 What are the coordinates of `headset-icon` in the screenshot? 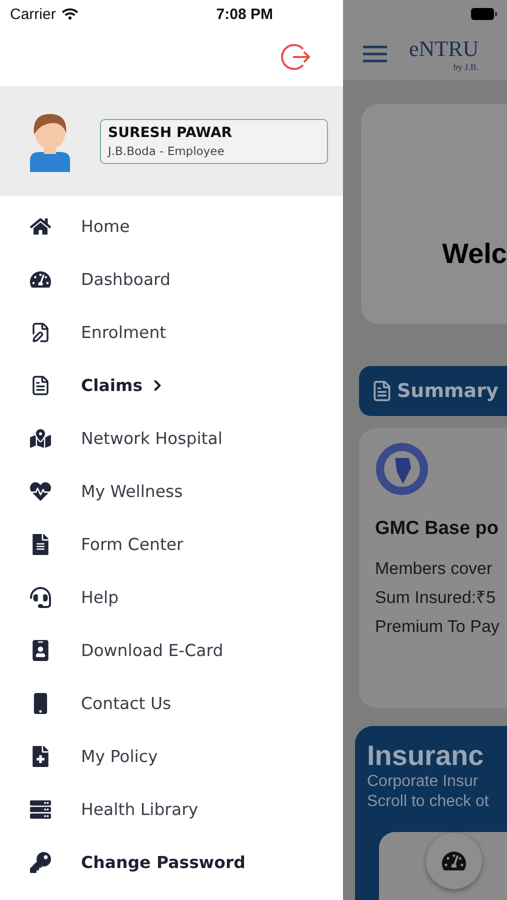 It's located at (40, 597).